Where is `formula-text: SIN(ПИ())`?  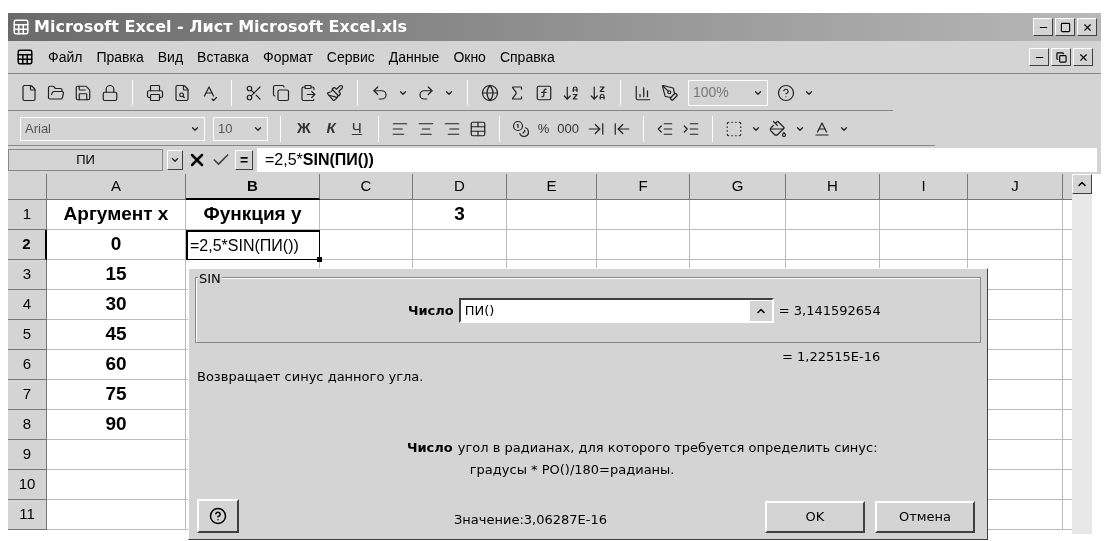
formula-text: SIN(ПИ()) is located at coordinates (338, 160).